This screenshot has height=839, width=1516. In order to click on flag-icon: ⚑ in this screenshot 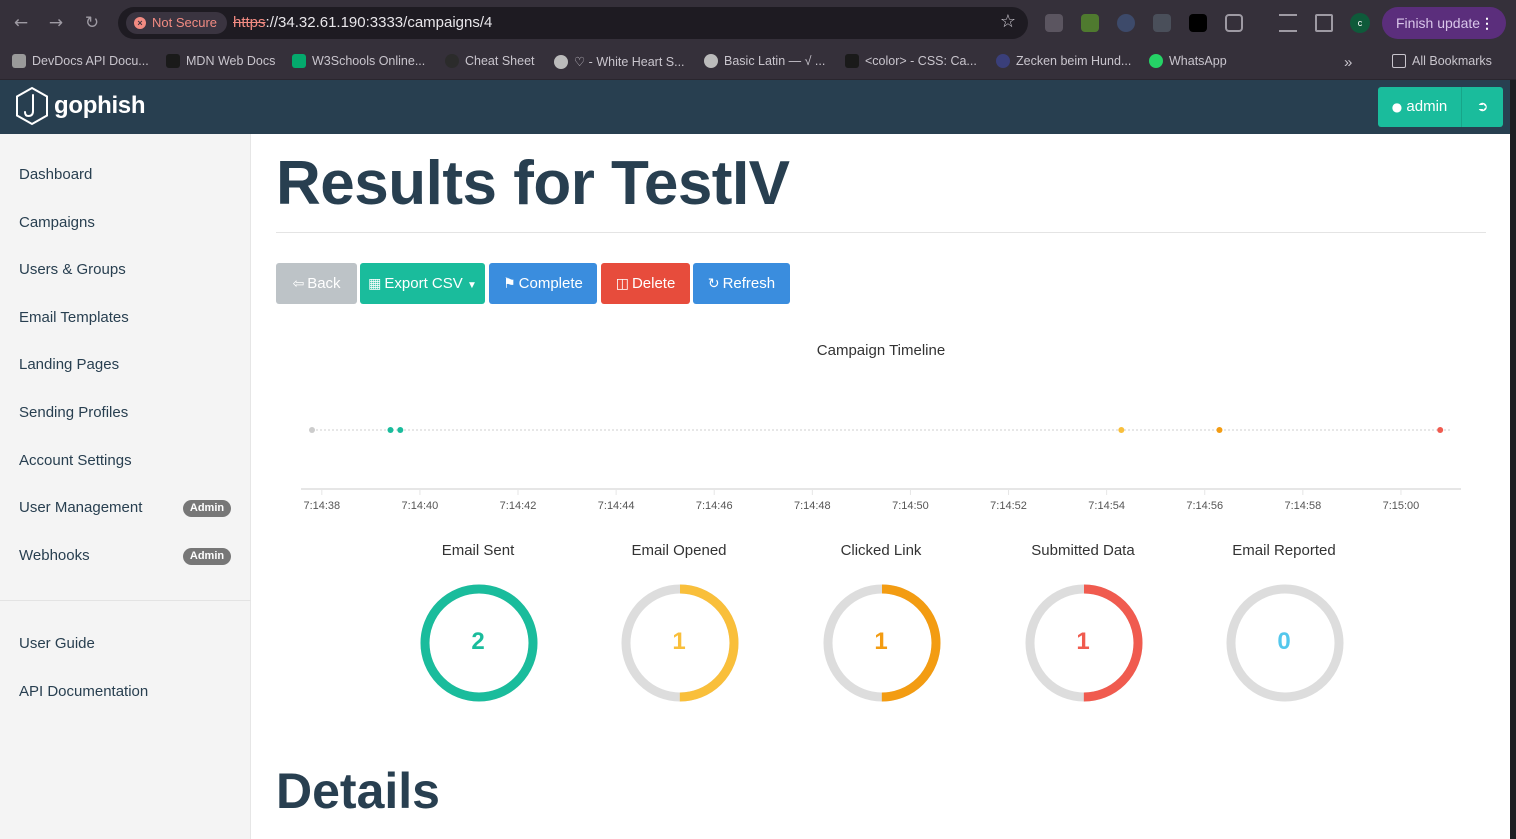, I will do `click(509, 284)`.